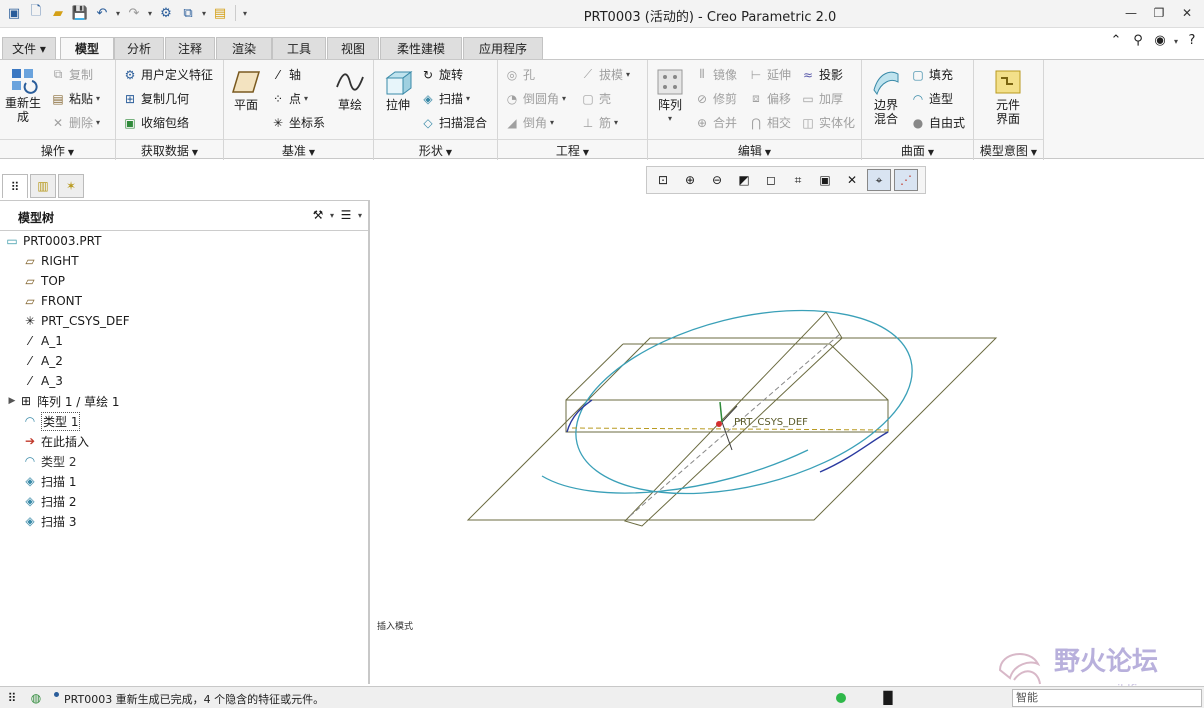  Describe the element at coordinates (821, 98) in the screenshot. I see `thicken-button: ▭ 加厚` at that location.